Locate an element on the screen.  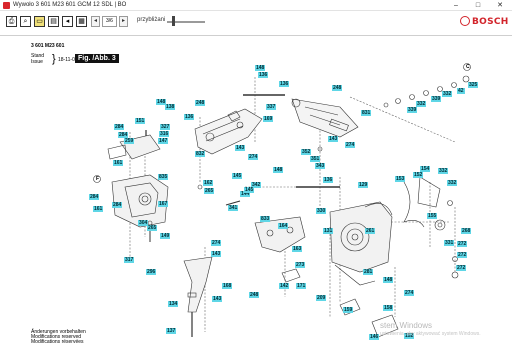
part-callout: 147 is located at coordinates (163, 141).